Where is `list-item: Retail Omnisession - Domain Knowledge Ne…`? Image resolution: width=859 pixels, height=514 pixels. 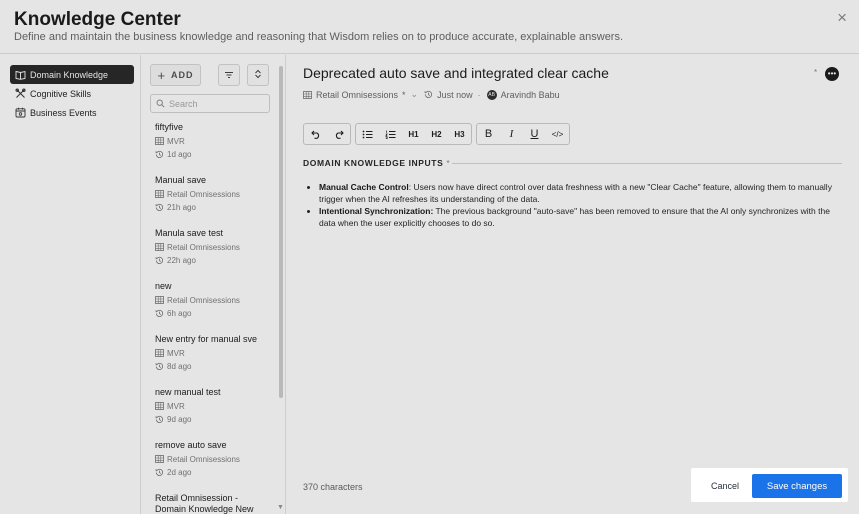 list-item: Retail Omnisession - Domain Knowledge Ne… is located at coordinates (212, 503).